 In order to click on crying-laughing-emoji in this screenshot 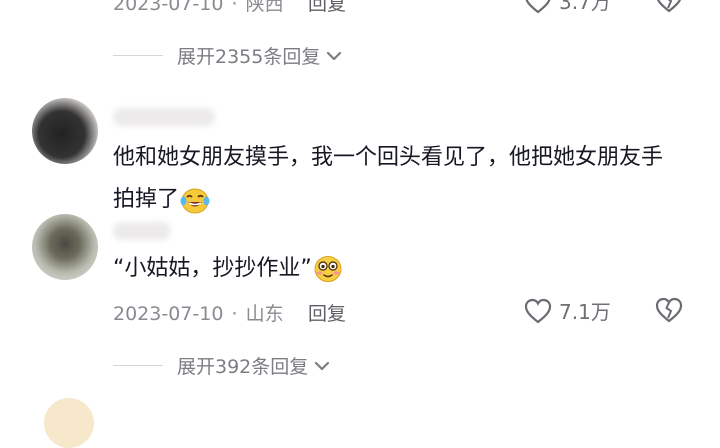, I will do `click(195, 201)`.